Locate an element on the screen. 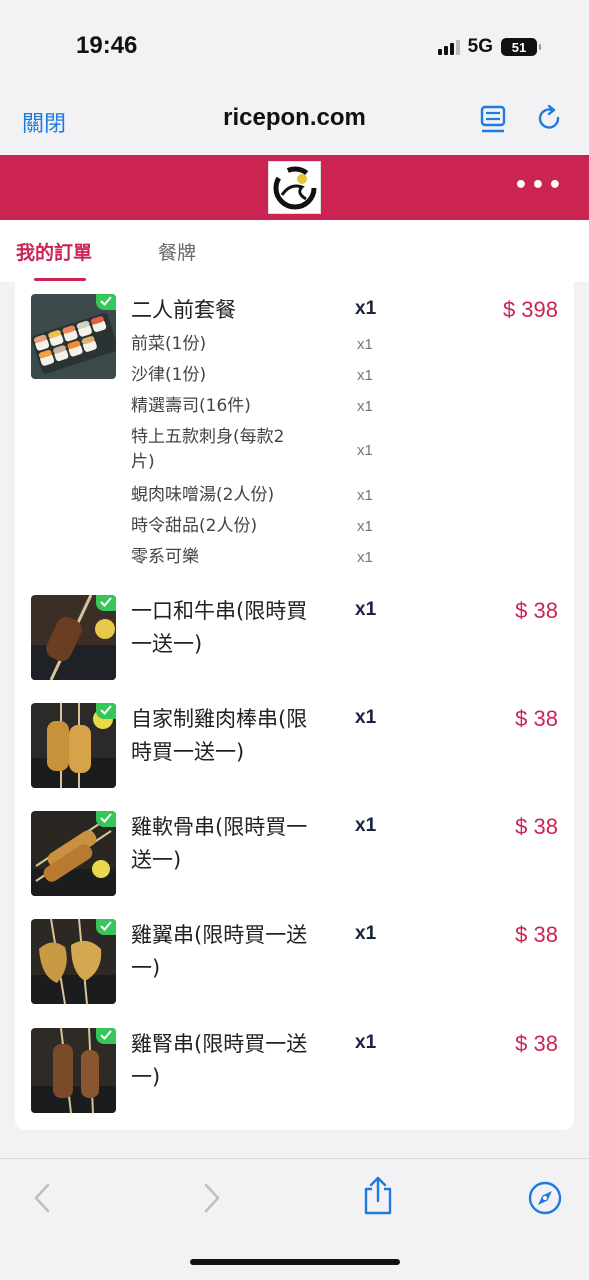  browser-nav-bar: 關閉 ricepon.com is located at coordinates (294, 122).